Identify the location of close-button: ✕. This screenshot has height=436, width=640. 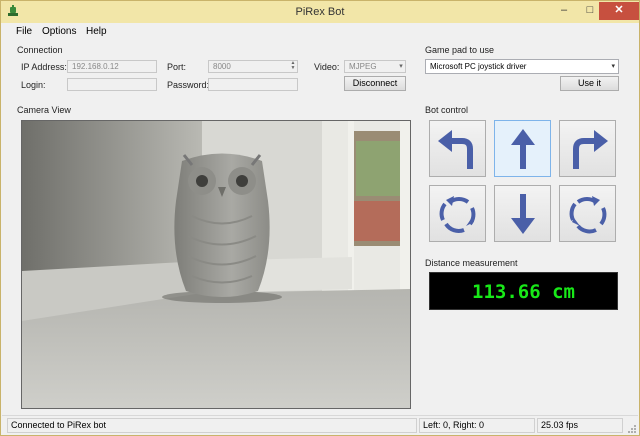
(619, 11).